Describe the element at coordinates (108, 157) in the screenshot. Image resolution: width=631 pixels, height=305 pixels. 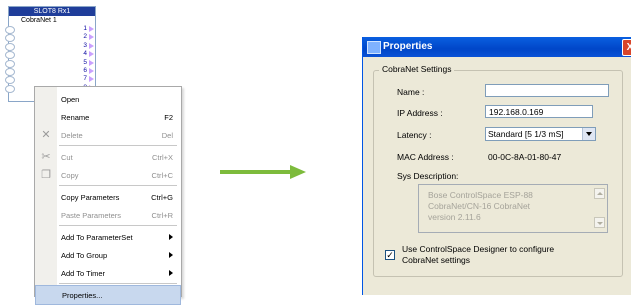
I see `menu-item-cut: ✂ Cut Ctrl+X` at that location.